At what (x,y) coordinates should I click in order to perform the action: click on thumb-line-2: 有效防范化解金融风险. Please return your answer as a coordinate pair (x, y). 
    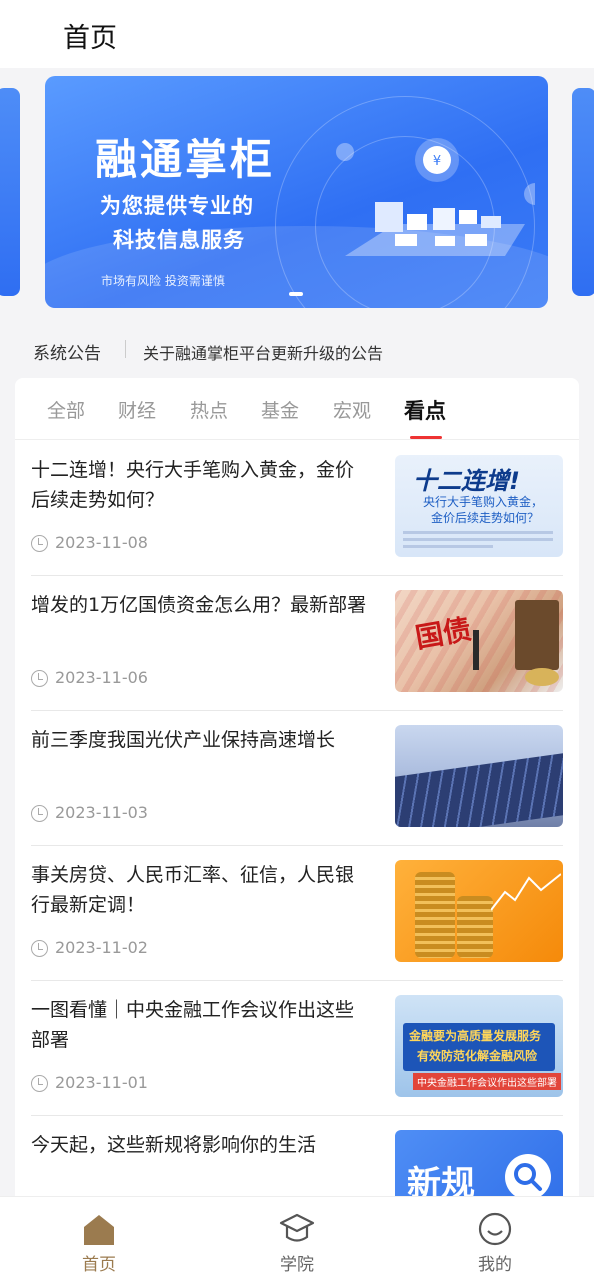
    Looking at the image, I should click on (477, 1056).